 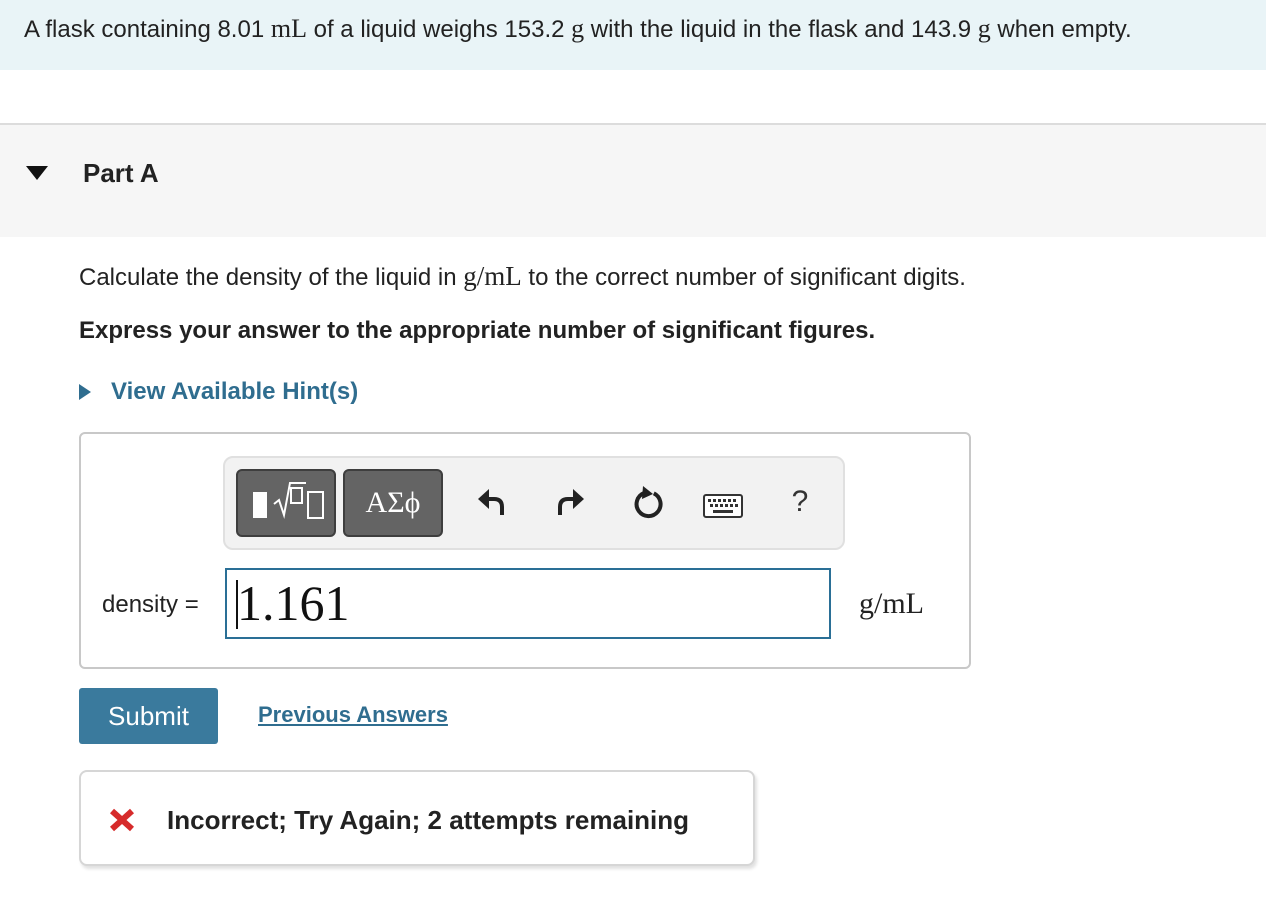 I want to click on help-icon: ?, so click(x=800, y=502).